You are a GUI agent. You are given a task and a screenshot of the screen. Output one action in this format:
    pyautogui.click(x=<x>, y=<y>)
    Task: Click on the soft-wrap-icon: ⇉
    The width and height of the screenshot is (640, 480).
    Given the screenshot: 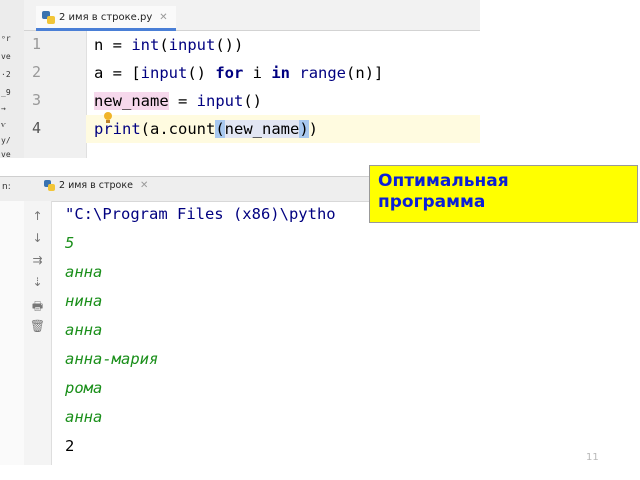 What is the action you would take?
    pyautogui.click(x=37, y=260)
    